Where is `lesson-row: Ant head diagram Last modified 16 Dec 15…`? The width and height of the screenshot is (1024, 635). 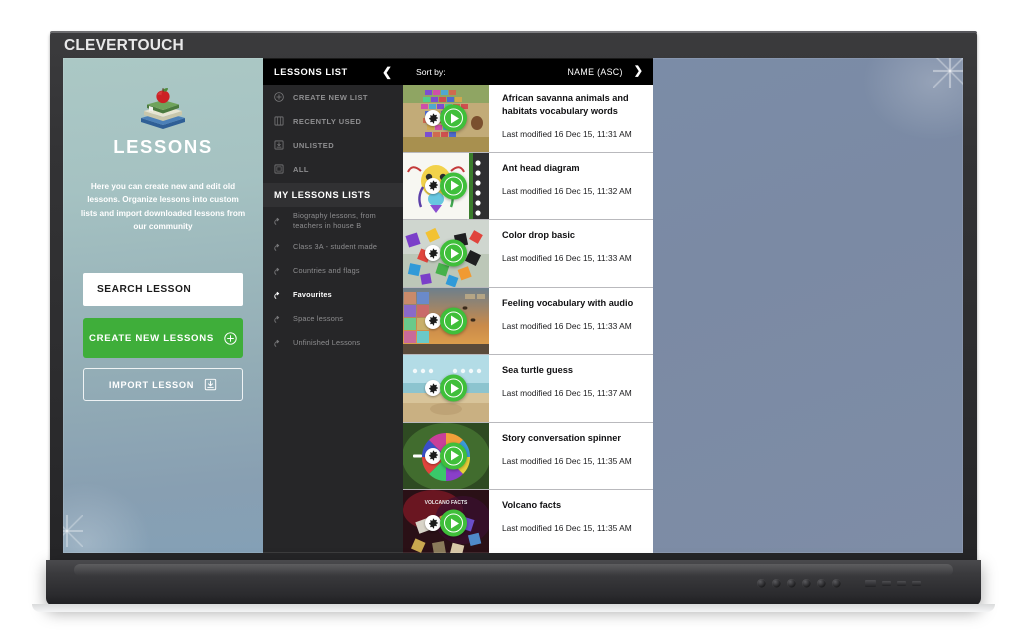
lesson-row: Ant head diagram Last modified 16 Dec 15… is located at coordinates (528, 186).